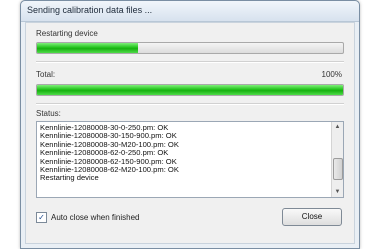 The image size is (374, 249). I want to click on close-button: Close, so click(312, 217).